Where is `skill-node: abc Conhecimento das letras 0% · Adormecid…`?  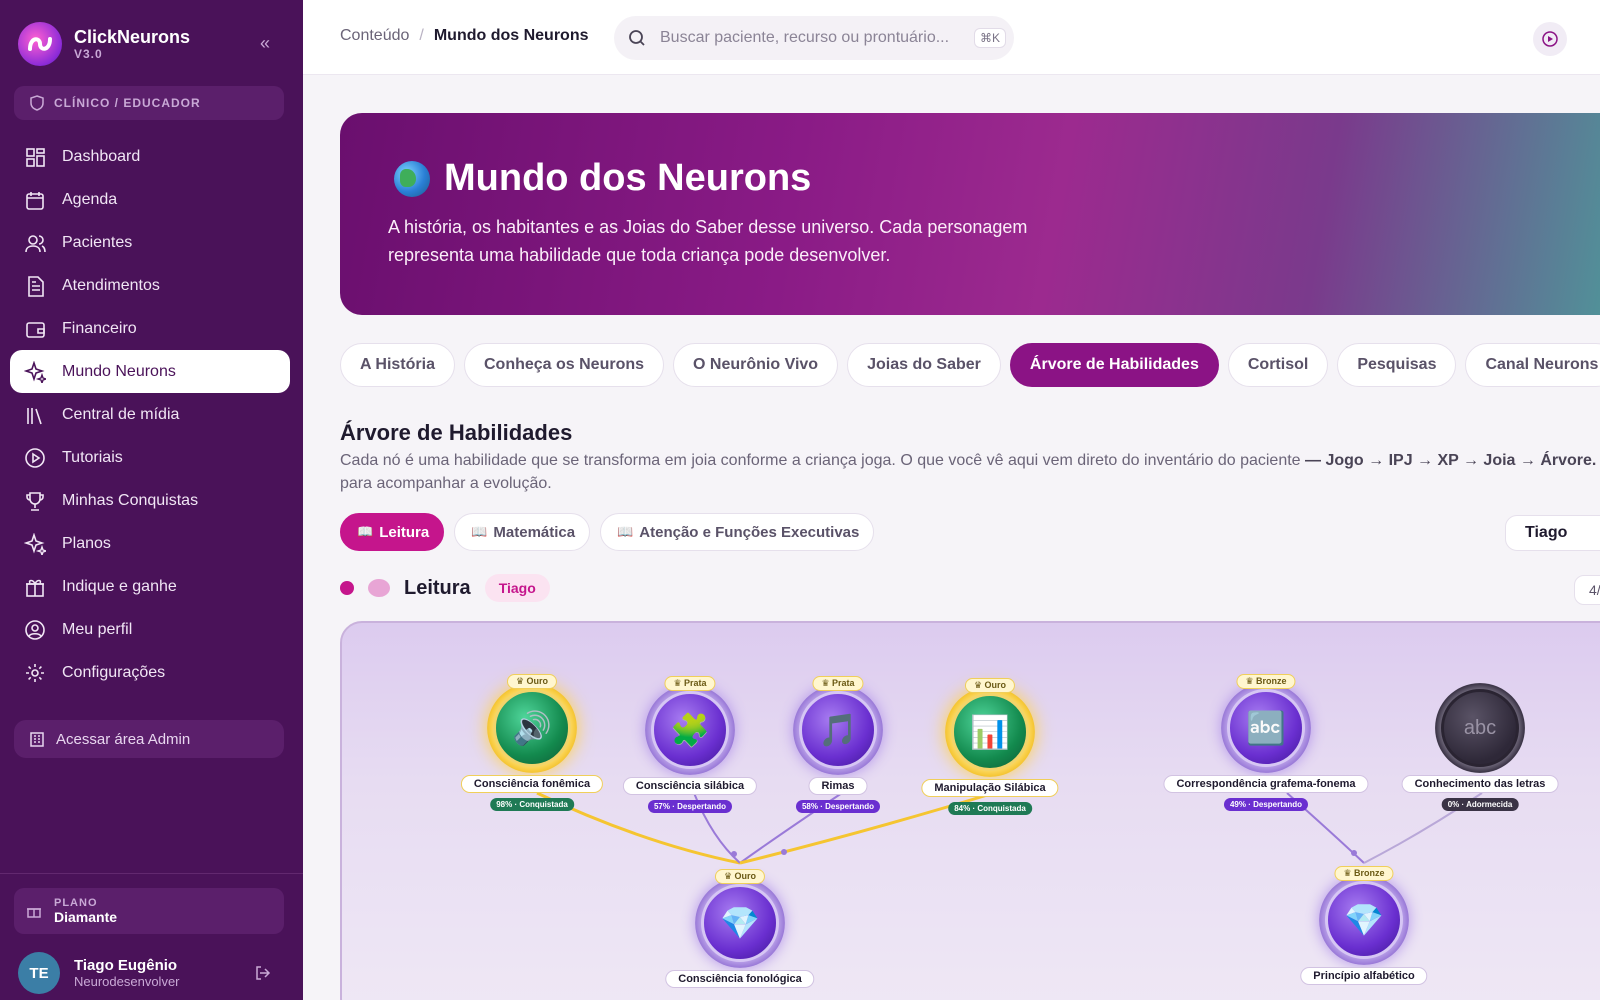
skill-node: abc Conhecimento das letras 0% · Adormecid… is located at coordinates (1480, 747).